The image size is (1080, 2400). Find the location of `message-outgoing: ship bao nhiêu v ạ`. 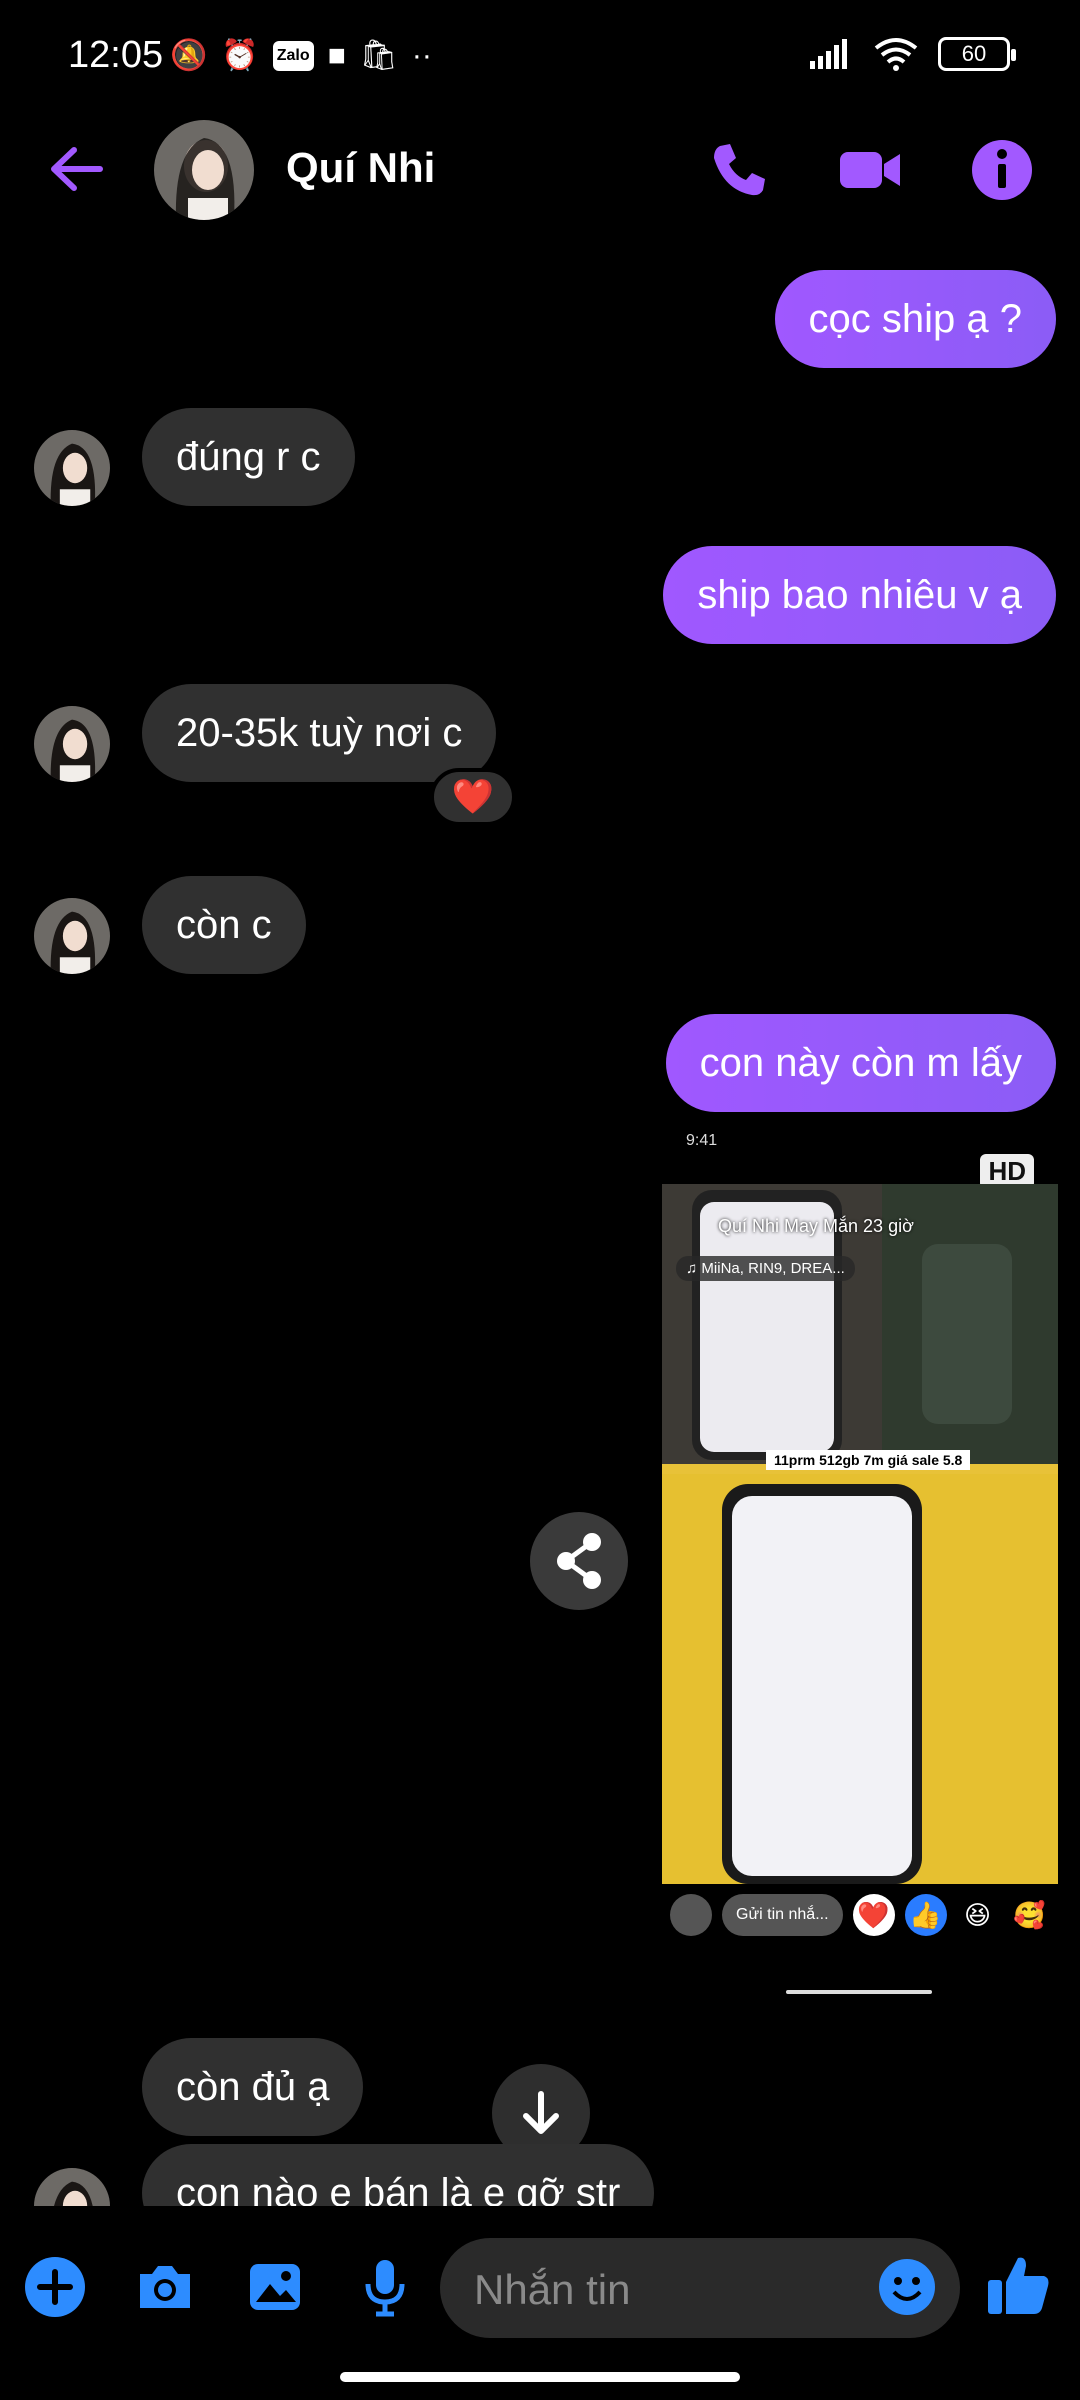

message-outgoing: ship bao nhiêu v ạ is located at coordinates (859, 595).